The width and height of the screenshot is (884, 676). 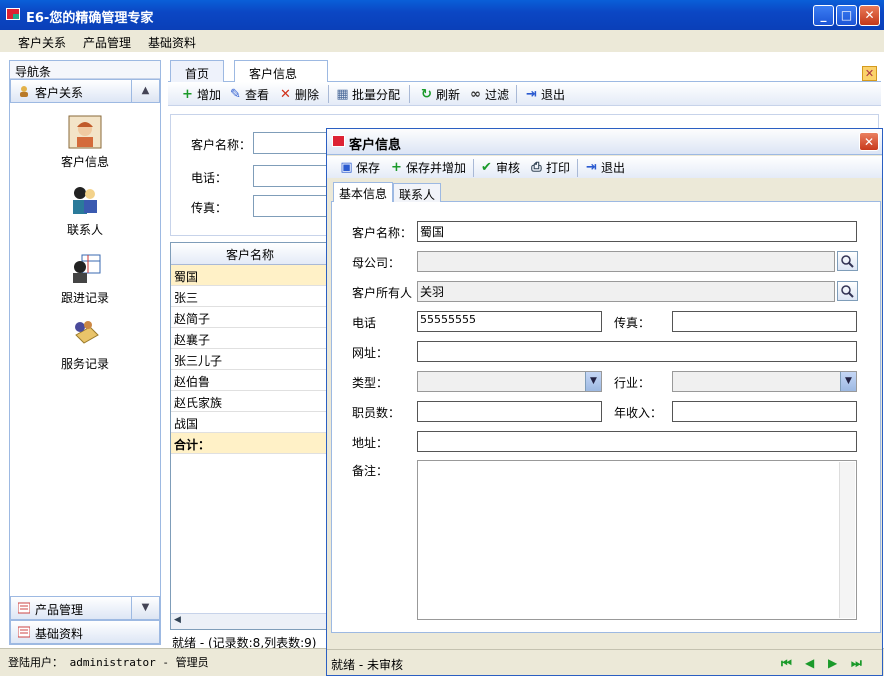 What do you see at coordinates (606, 192) in the screenshot?
I see `dialog-tab-strip: 基本信息 联系人` at bounding box center [606, 192].